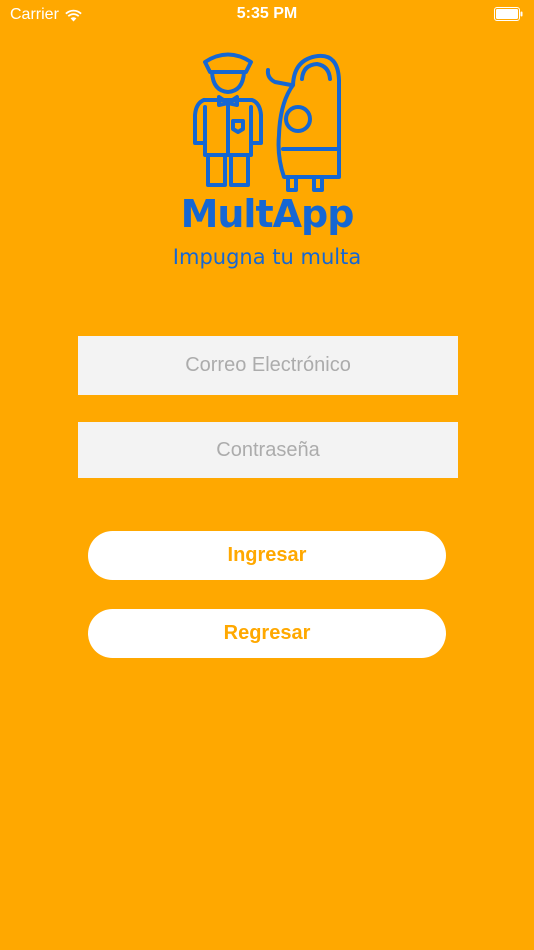 The width and height of the screenshot is (534, 950). I want to click on email-field, so click(268, 365).